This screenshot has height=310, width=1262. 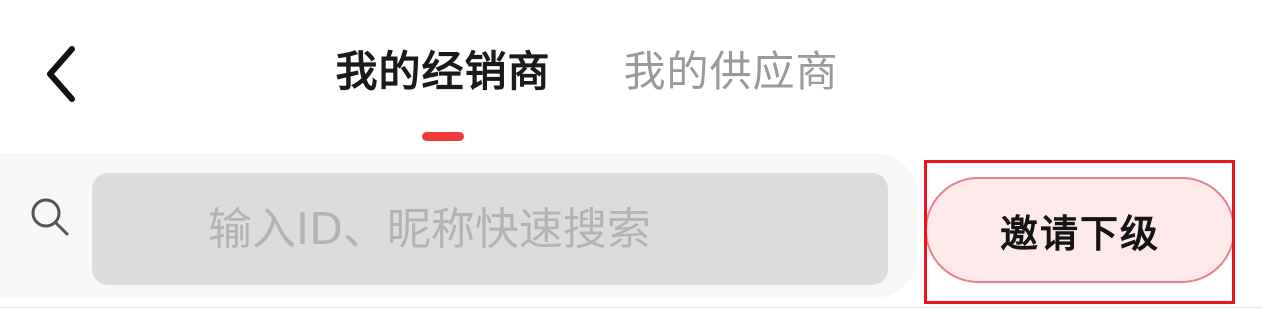 I want to click on chevron-left-icon, so click(x=61, y=74).